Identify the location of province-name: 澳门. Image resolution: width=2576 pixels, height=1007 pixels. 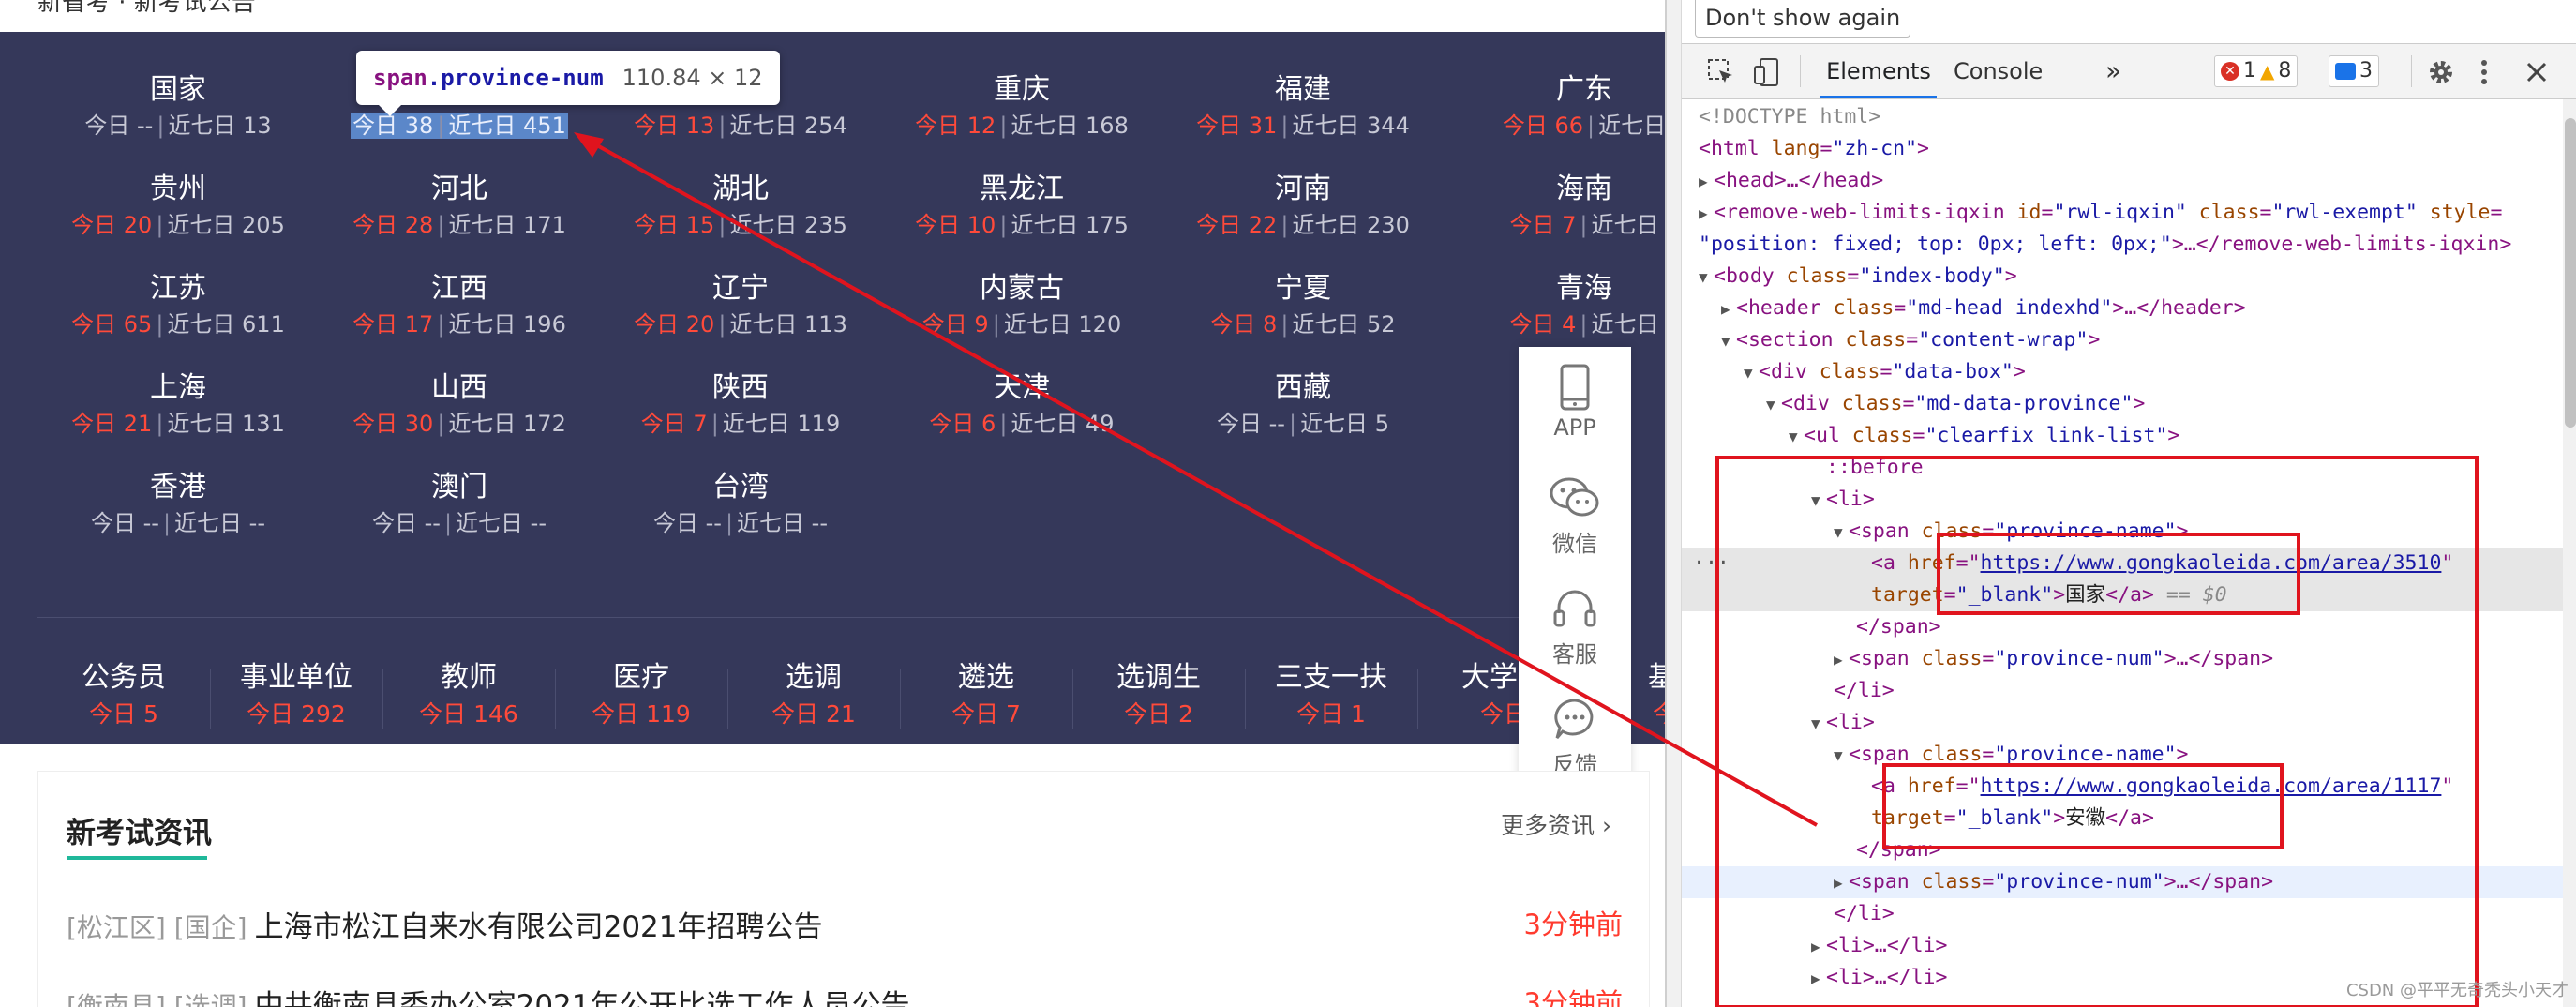
(460, 487).